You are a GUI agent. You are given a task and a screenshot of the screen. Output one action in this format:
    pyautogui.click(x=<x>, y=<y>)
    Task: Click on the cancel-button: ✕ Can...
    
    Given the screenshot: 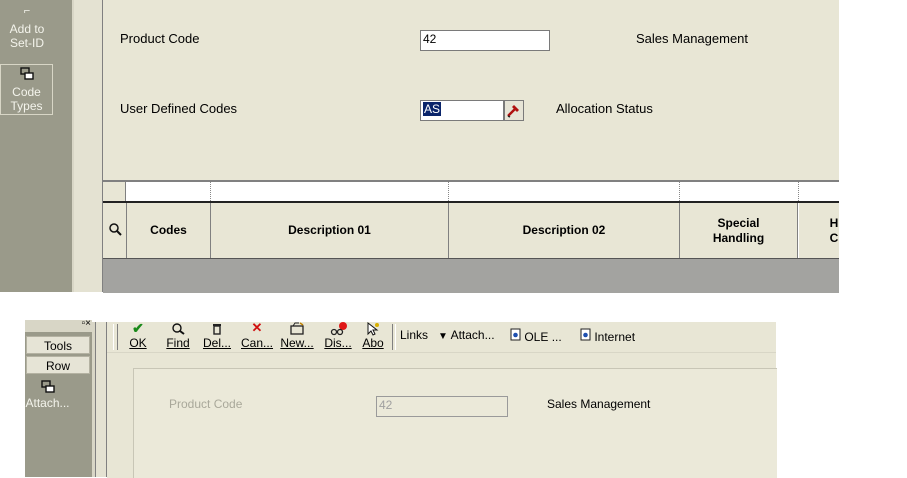 What is the action you would take?
    pyautogui.click(x=257, y=335)
    